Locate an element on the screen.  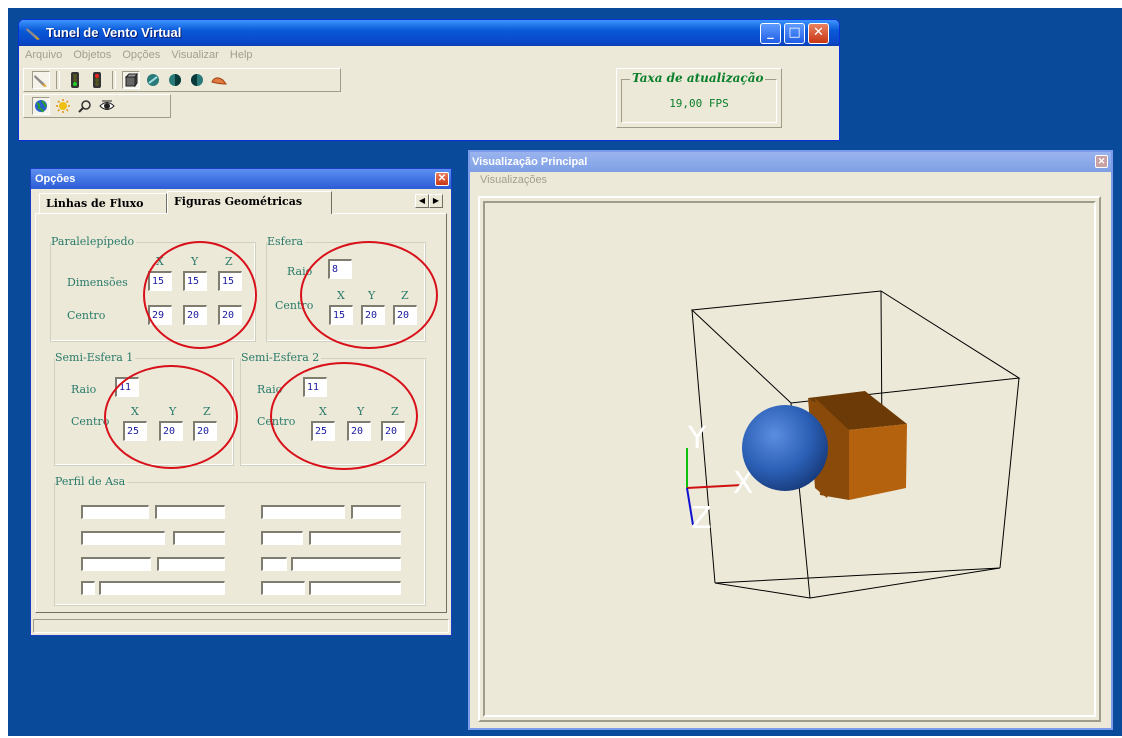
globe-button is located at coordinates (41, 106).